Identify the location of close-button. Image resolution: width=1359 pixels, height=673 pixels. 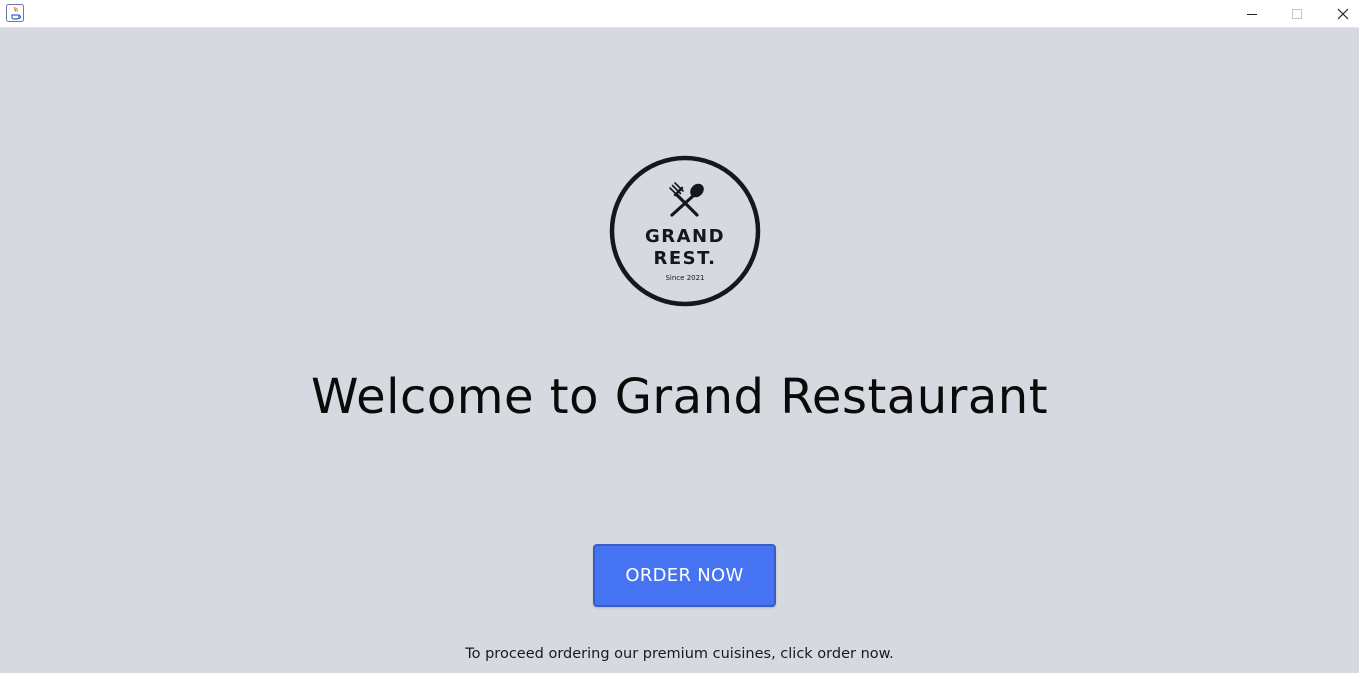
(1339, 14).